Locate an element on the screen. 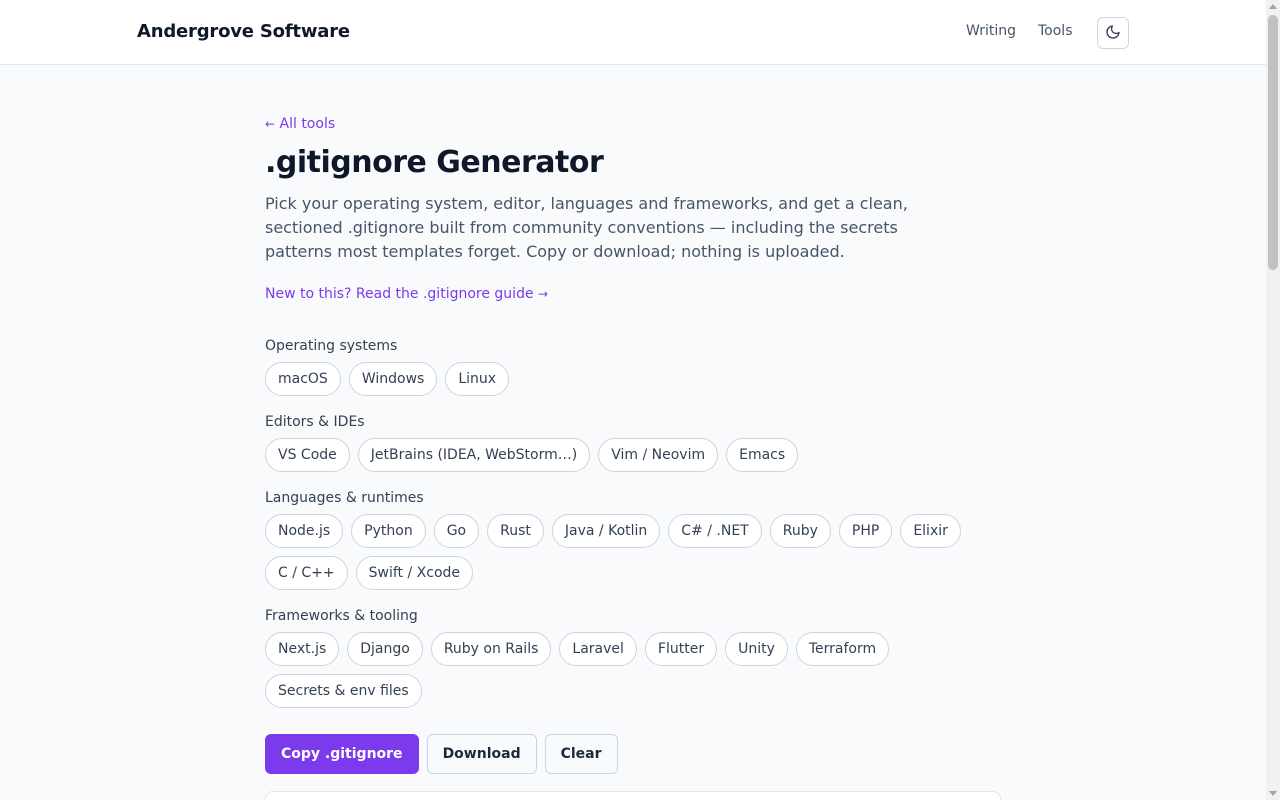 This screenshot has height=800, width=1280. forward-arrow-icon: → is located at coordinates (543, 294).